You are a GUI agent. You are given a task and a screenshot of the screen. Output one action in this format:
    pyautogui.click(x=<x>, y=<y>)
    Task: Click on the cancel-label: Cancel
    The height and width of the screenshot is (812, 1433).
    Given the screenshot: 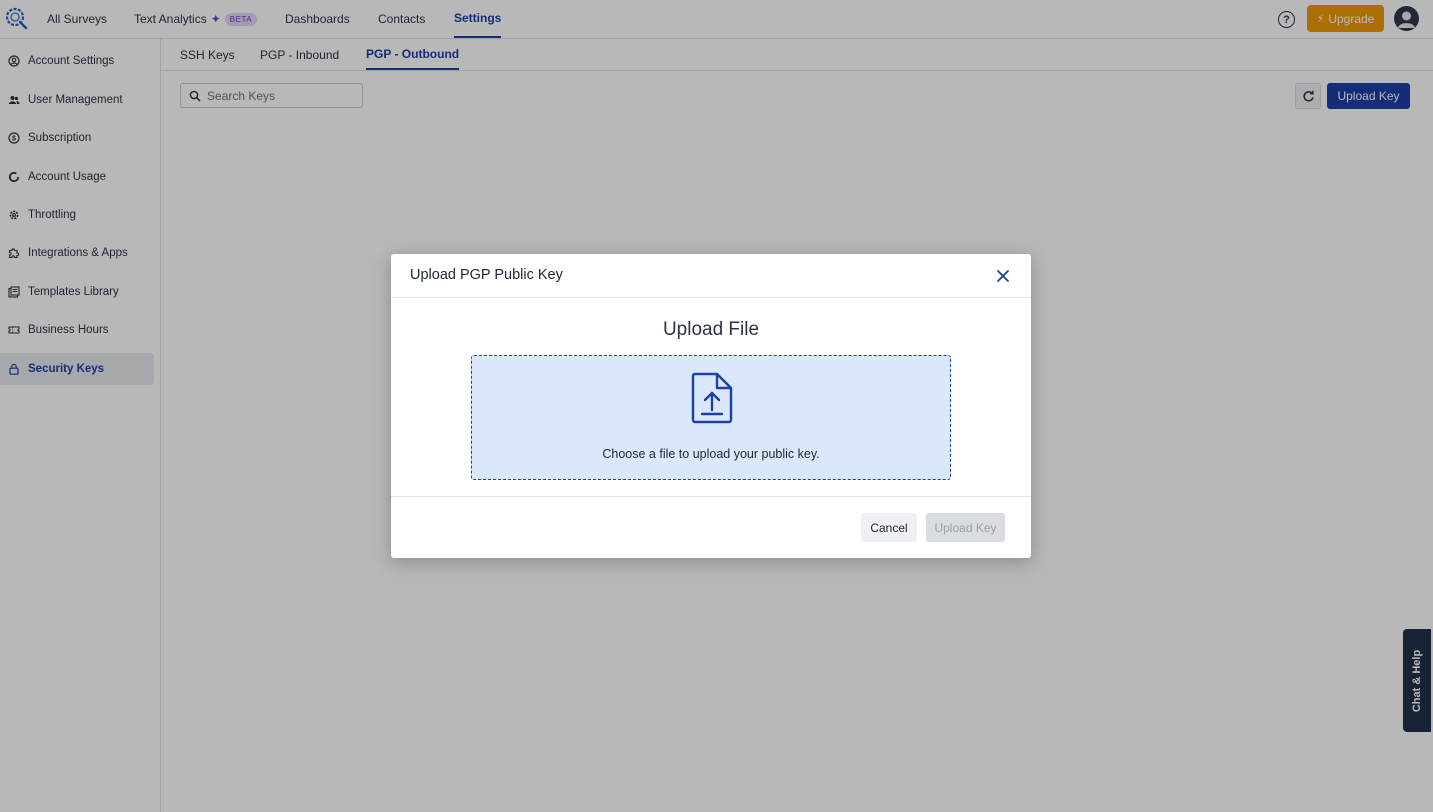 What is the action you would take?
    pyautogui.click(x=889, y=527)
    